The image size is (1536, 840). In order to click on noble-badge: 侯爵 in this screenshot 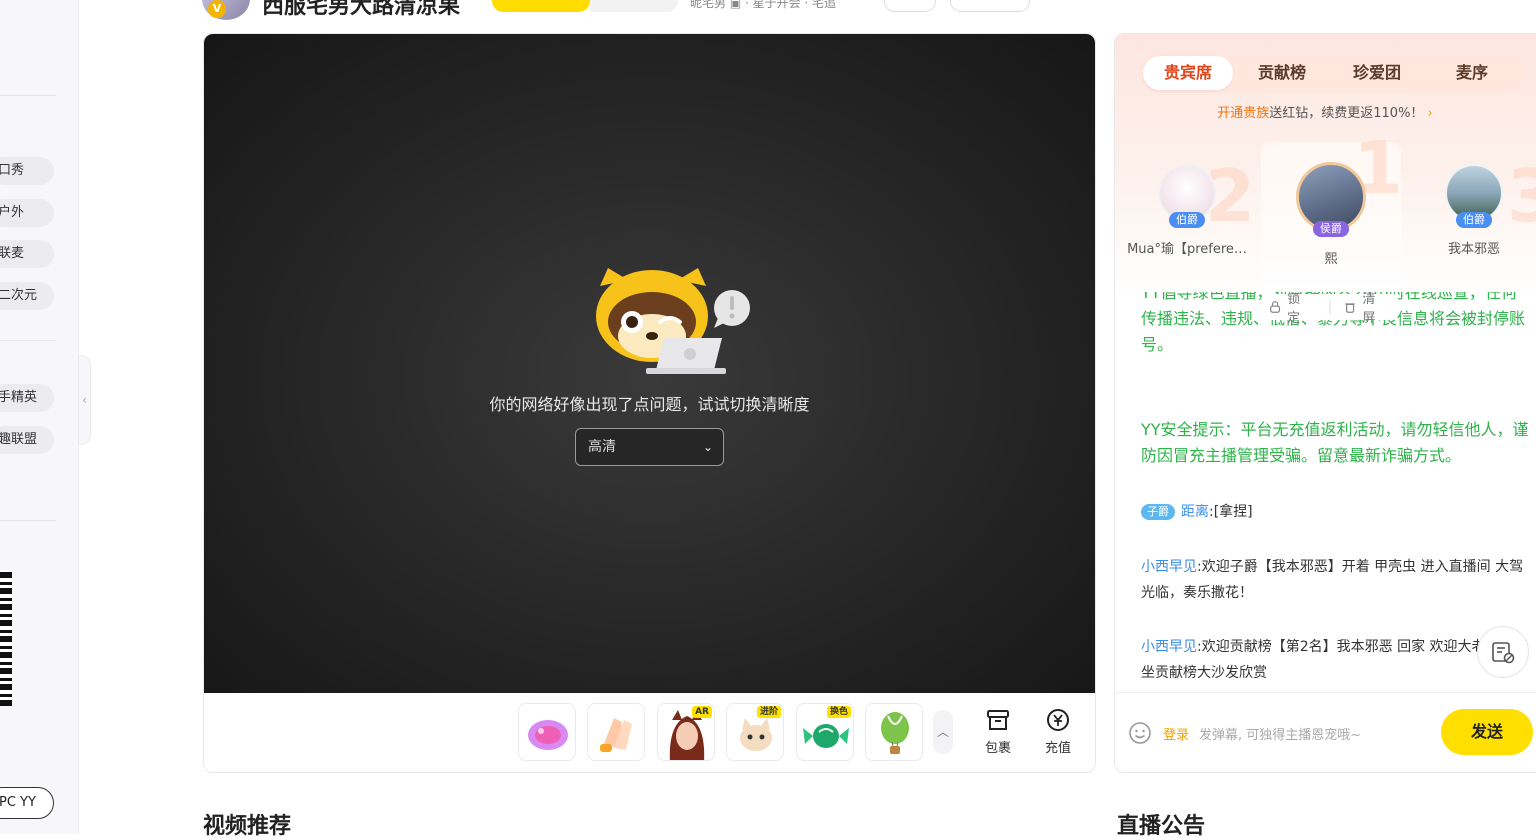, I will do `click(1331, 229)`.